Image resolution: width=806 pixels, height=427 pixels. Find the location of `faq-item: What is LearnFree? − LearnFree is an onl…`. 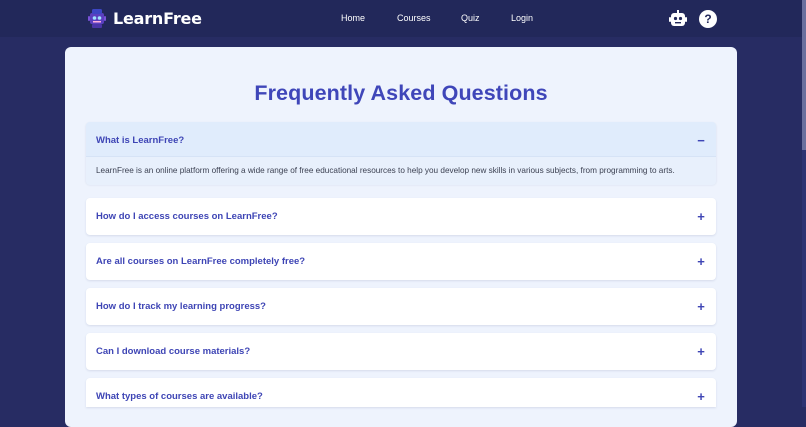

faq-item: What is LearnFree? − LearnFree is an onl… is located at coordinates (401, 153).